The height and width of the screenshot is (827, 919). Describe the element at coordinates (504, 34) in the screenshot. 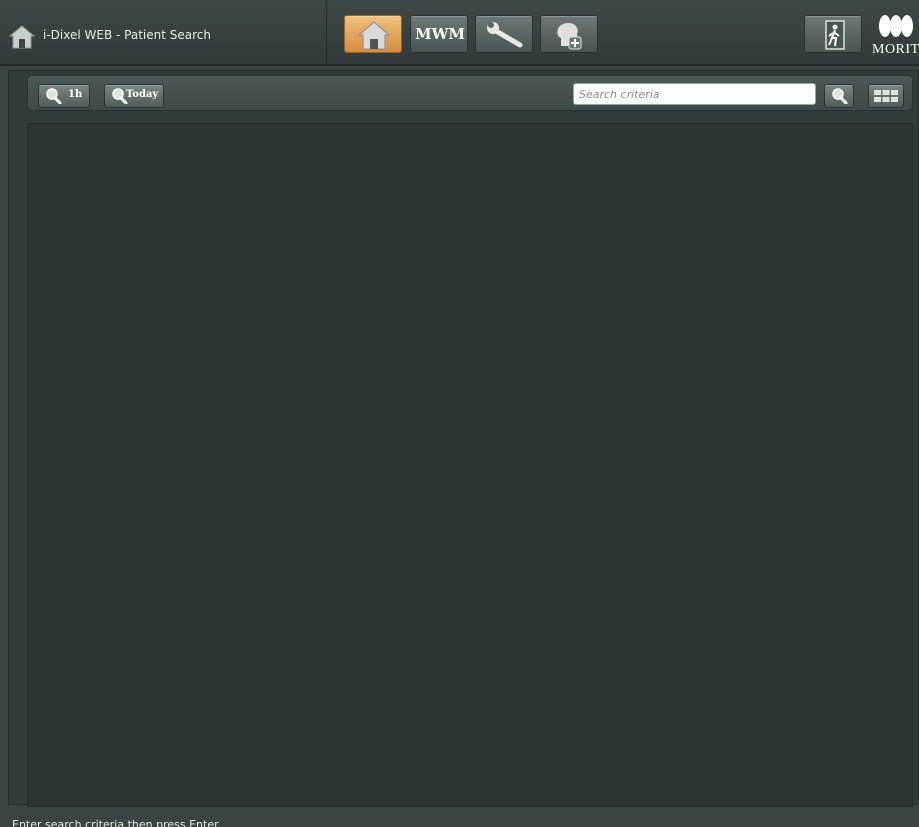

I see `settings-button` at that location.